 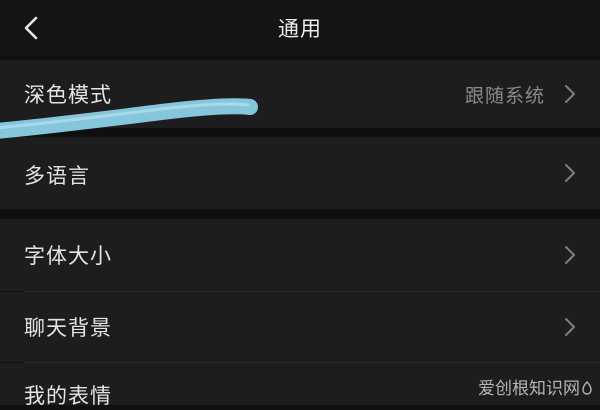 What do you see at coordinates (68, 328) in the screenshot?
I see `setting-label: 聊天背景` at bounding box center [68, 328].